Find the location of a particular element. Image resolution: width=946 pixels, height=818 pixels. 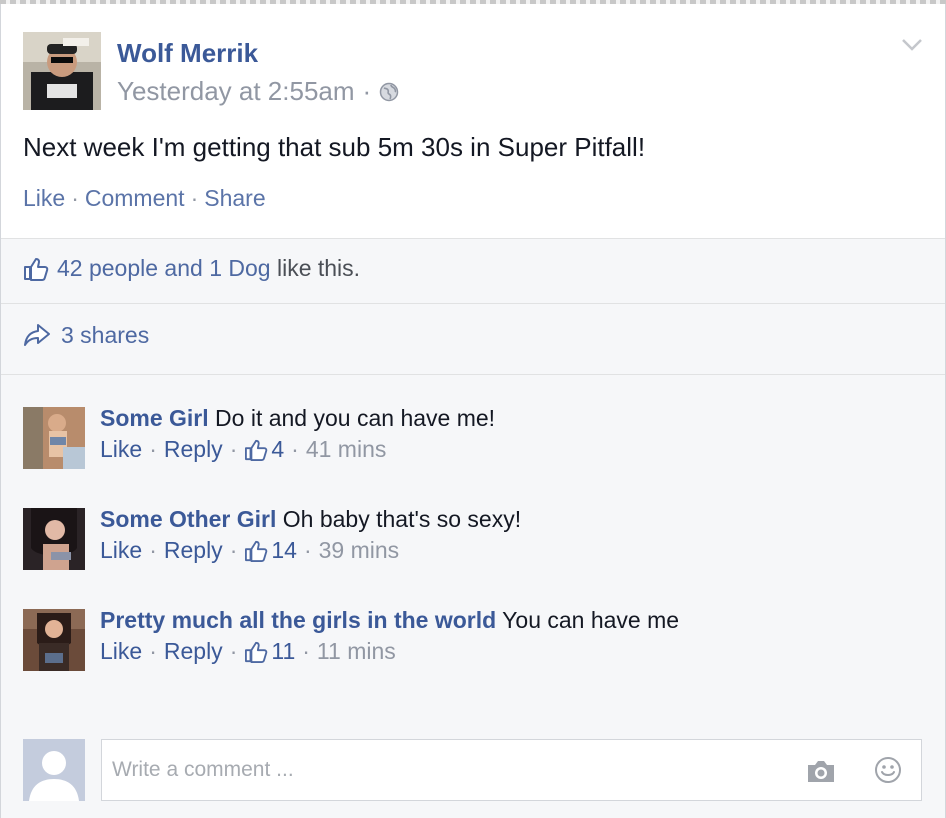

comment-like-count: 4 is located at coordinates (277, 449).